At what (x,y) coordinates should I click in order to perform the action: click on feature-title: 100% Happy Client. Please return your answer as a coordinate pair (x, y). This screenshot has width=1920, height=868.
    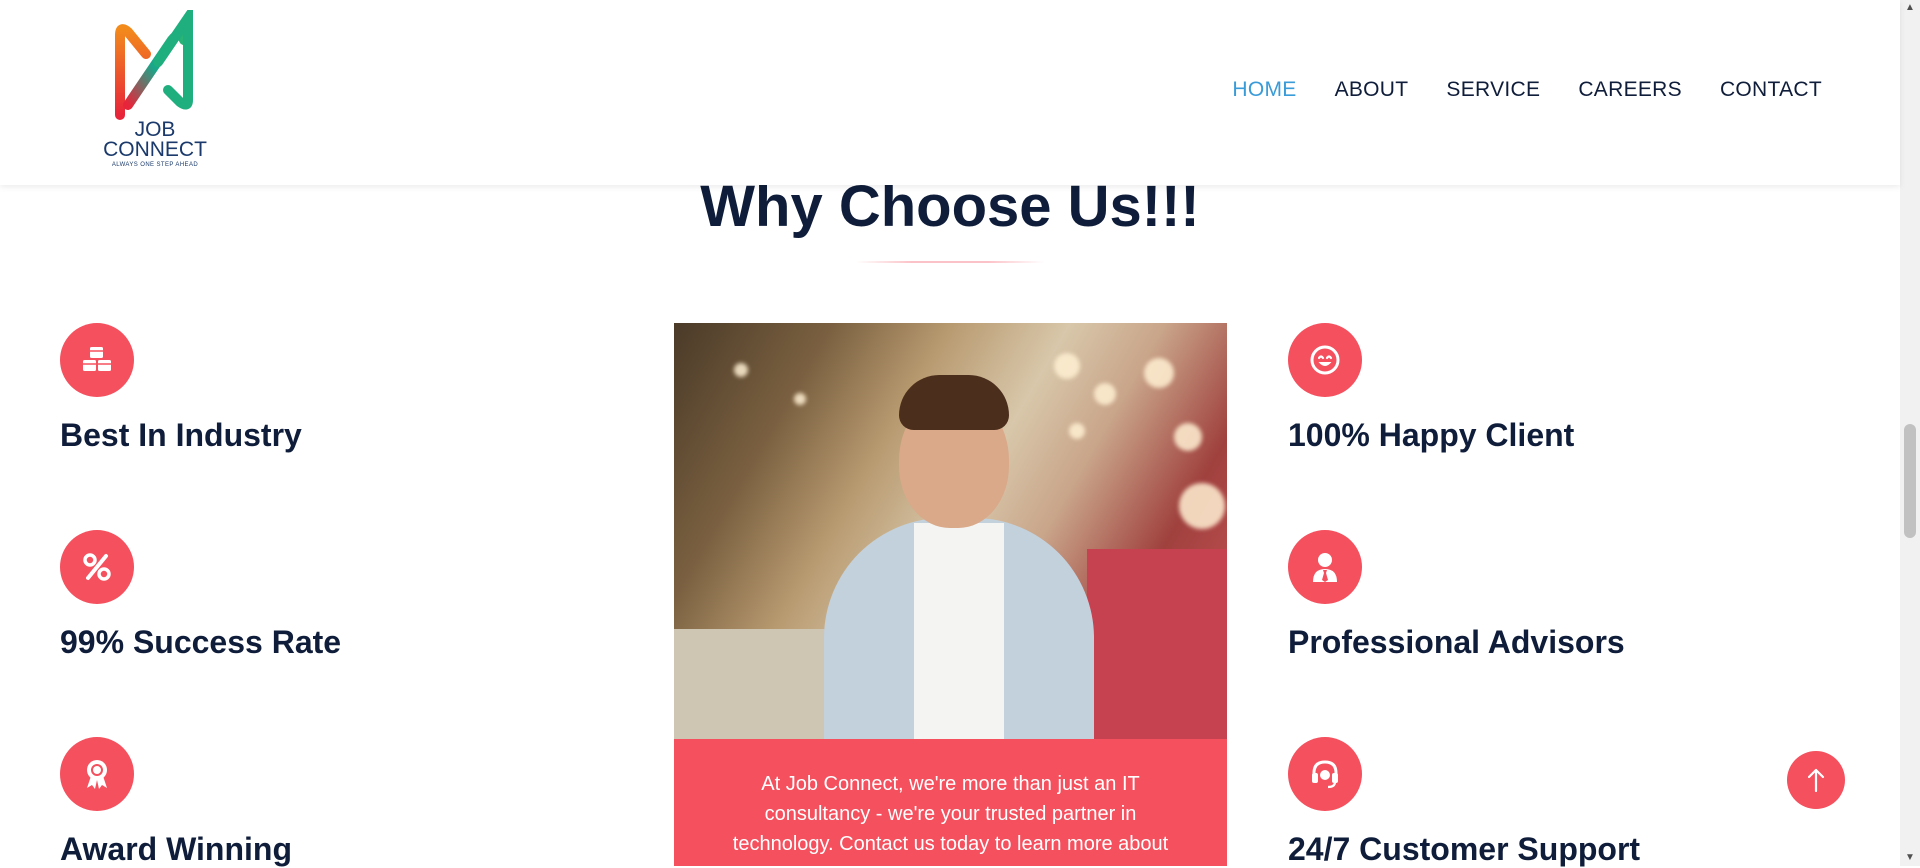
    Looking at the image, I should click on (1431, 435).